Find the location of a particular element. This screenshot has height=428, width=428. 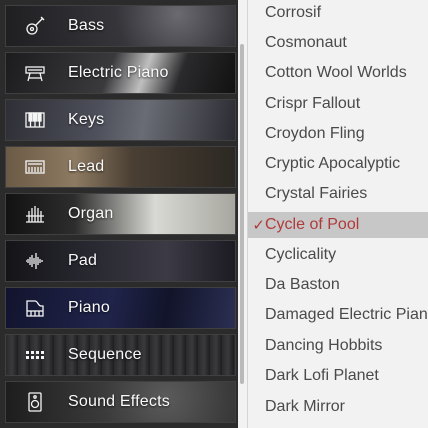

preset-item: Da Baston is located at coordinates (338, 285).